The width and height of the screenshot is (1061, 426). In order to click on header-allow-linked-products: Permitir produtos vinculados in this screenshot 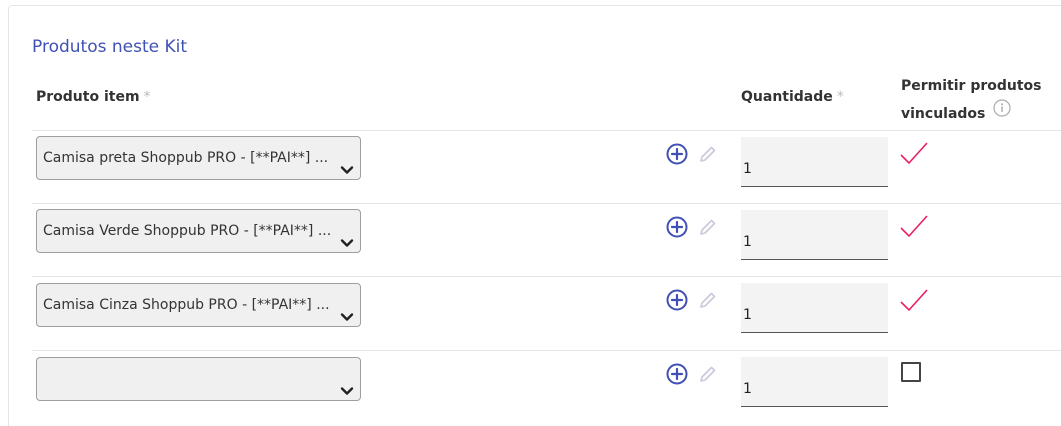, I will do `click(981, 100)`.